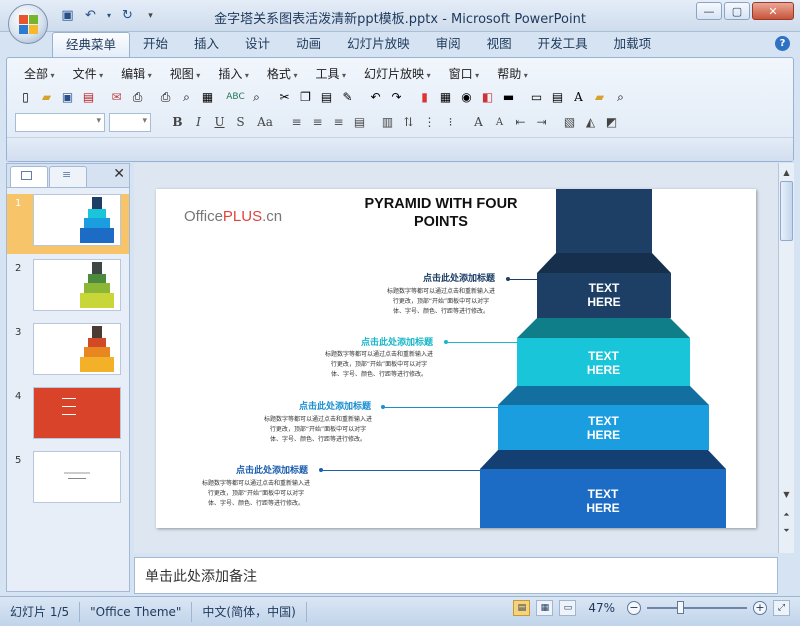  What do you see at coordinates (578, 97) in the screenshot?
I see `text-box-icon: A` at bounding box center [578, 97].